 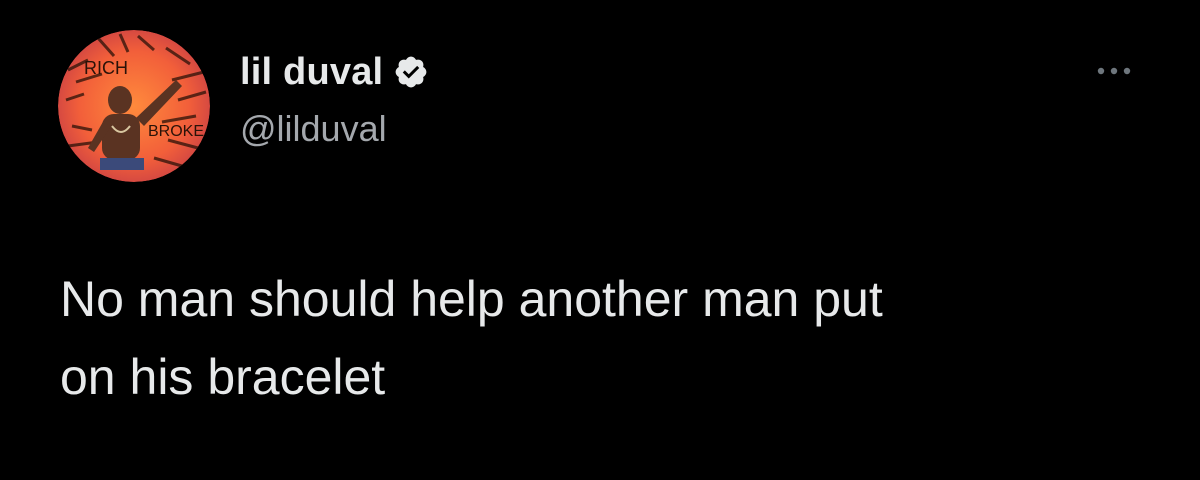 I want to click on verified-badge-icon, so click(x=411, y=72).